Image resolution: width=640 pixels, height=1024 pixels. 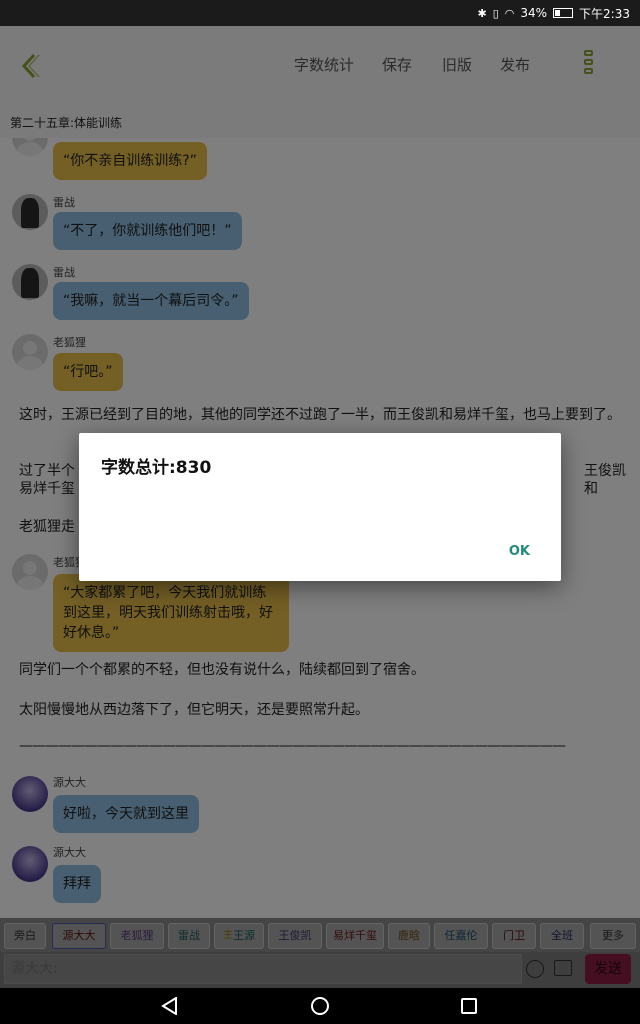 What do you see at coordinates (534, 13) in the screenshot?
I see `battery-percent: 34%` at bounding box center [534, 13].